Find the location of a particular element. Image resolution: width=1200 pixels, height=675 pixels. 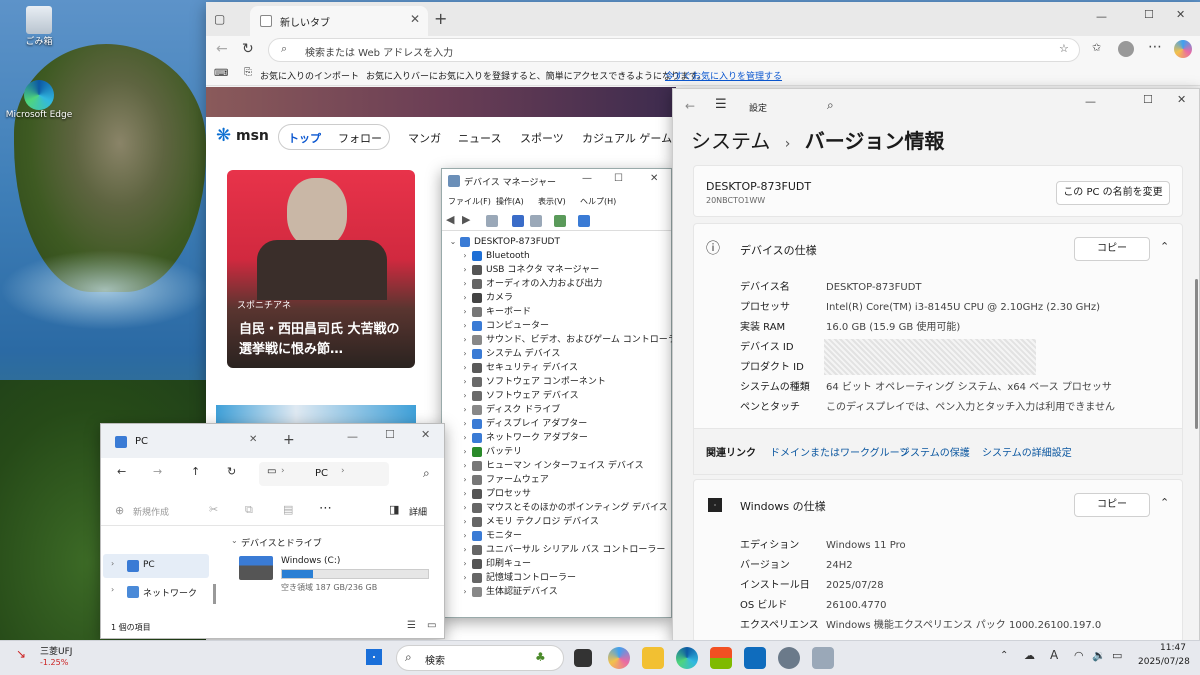

tray-chevron-icon: ⌃ is located at coordinates (1004, 655).